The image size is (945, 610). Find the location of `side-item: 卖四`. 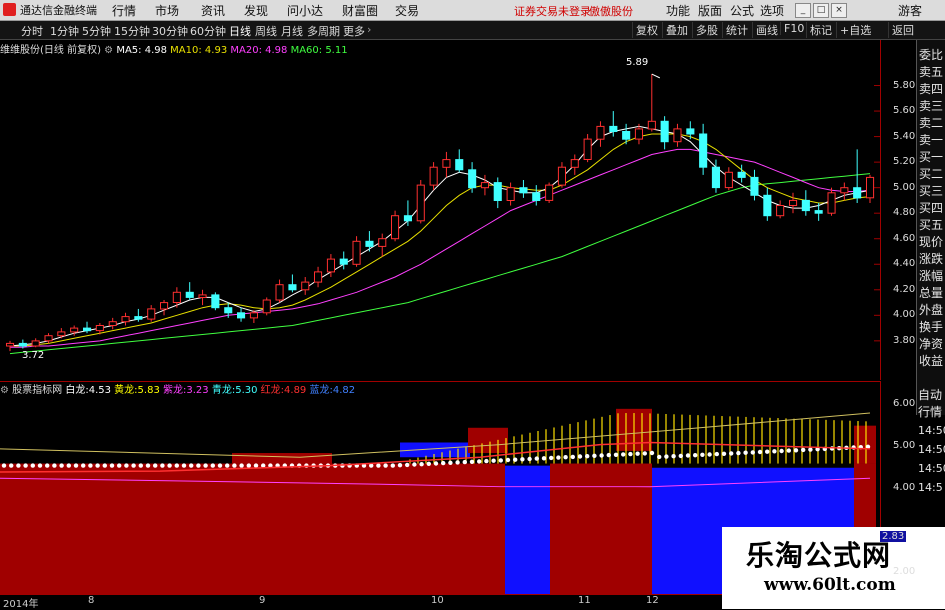

side-item: 卖四 is located at coordinates (931, 89).